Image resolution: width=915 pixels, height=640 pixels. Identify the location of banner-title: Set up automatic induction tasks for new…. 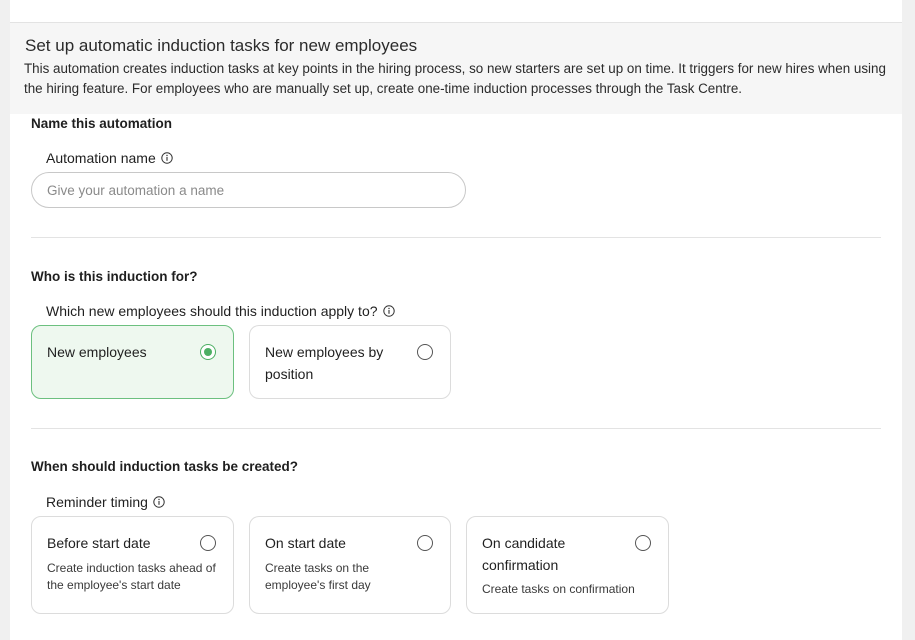
(221, 45).